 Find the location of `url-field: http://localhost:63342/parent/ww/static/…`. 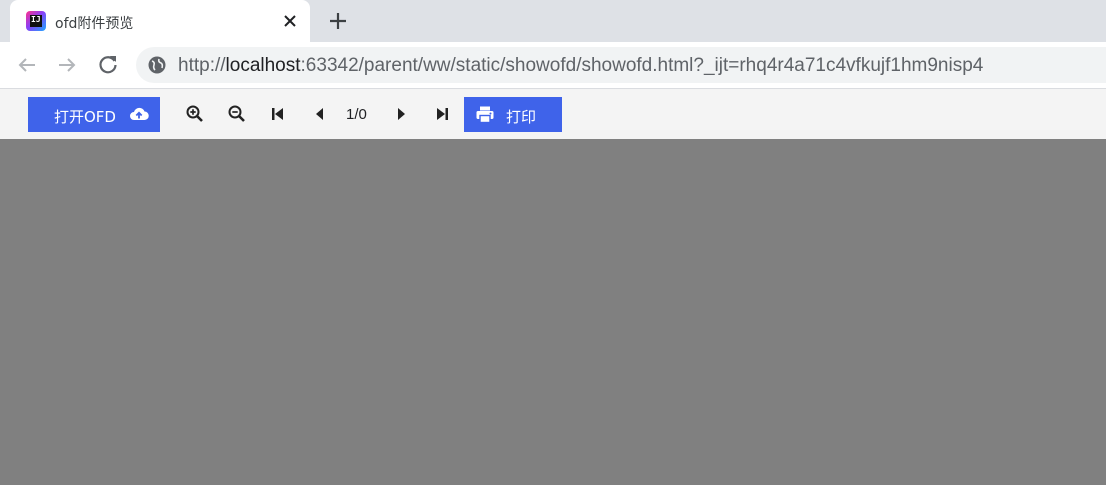

url-field: http://localhost:63342/parent/ww/static/… is located at coordinates (621, 65).